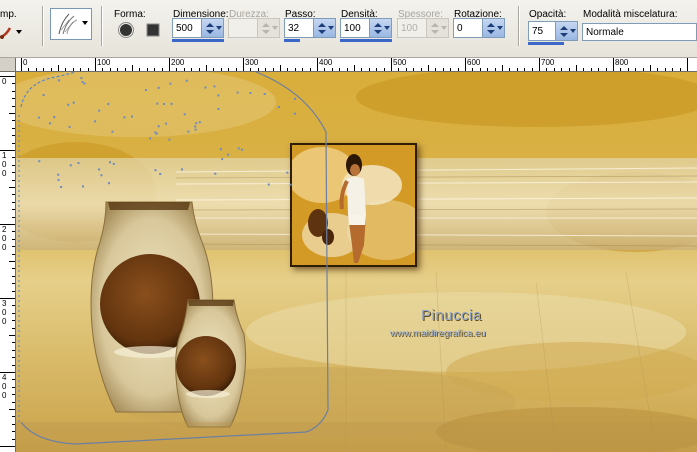 The width and height of the screenshot is (697, 452). I want to click on ruler-label: 500, so click(400, 62).